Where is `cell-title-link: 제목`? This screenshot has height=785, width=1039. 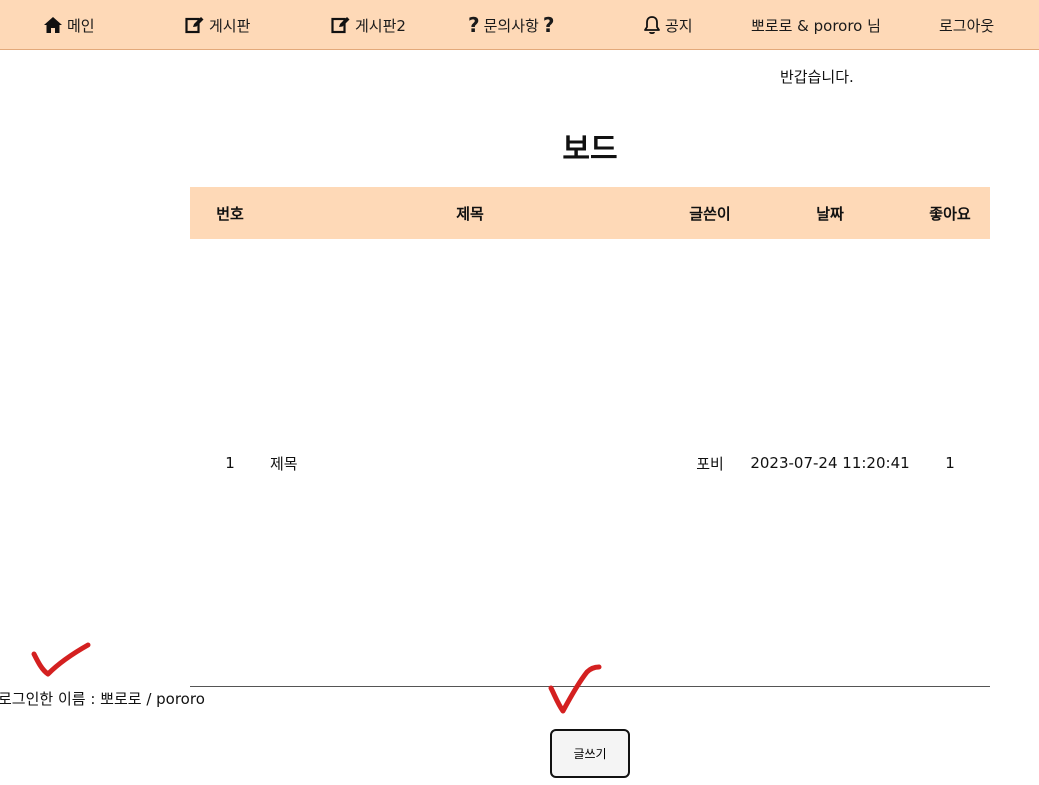 cell-title-link: 제목 is located at coordinates (470, 463).